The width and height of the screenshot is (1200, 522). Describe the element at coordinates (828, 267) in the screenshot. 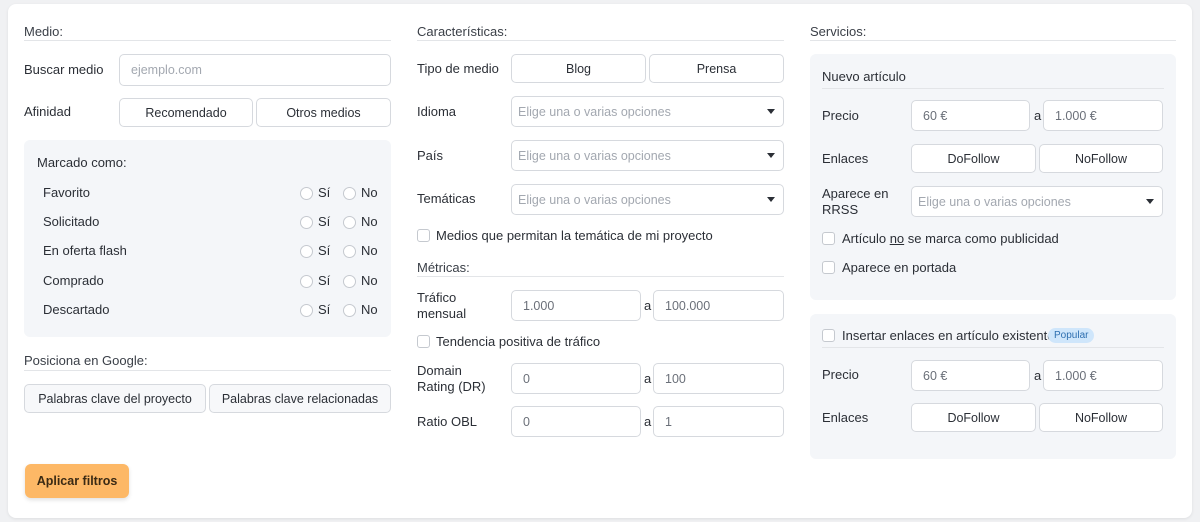

I see `portada-checkbox` at that location.